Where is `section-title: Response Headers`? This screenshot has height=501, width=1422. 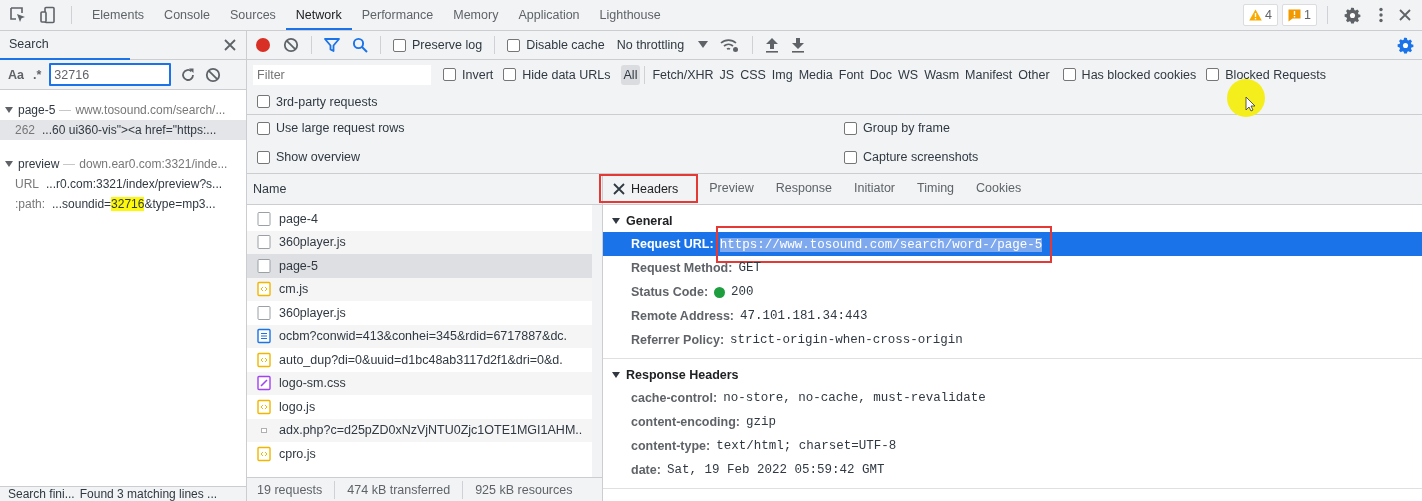
section-title: Response Headers is located at coordinates (682, 375).